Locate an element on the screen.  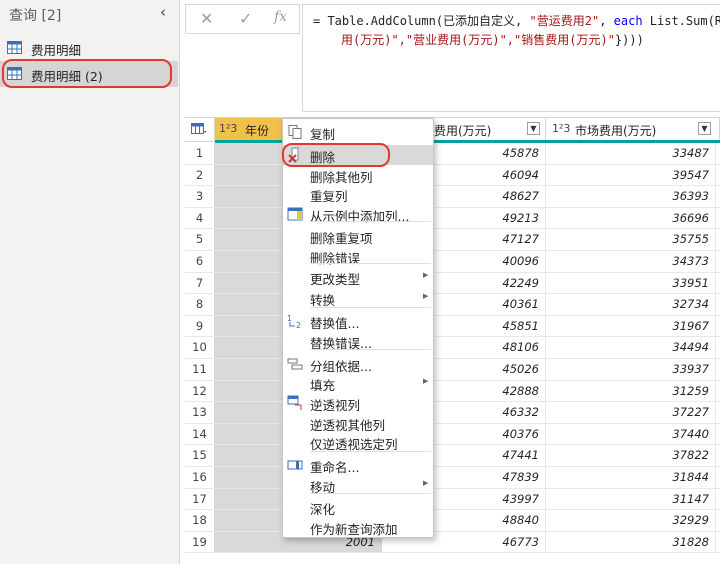
row-number: 13 is located at coordinates (200, 412).